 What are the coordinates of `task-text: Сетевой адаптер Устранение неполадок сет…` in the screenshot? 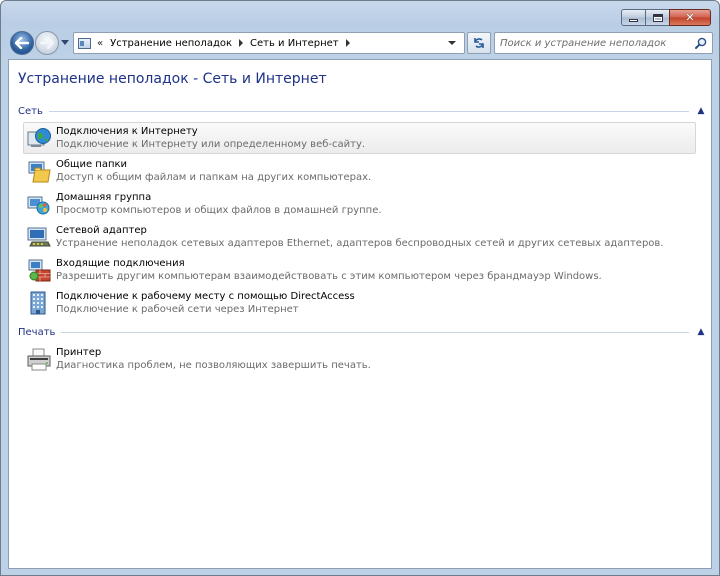 It's located at (360, 236).